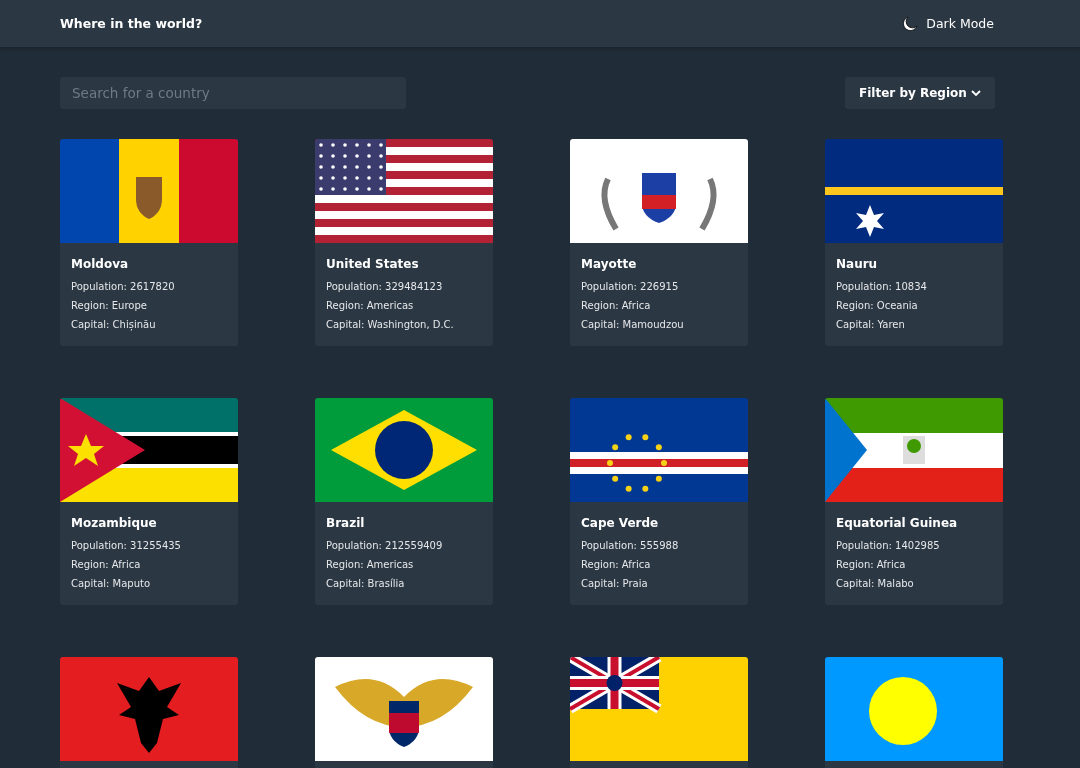 The height and width of the screenshot is (768, 1080). Describe the element at coordinates (111, 584) in the screenshot. I see `capital-text: Capital: Maputo` at that location.